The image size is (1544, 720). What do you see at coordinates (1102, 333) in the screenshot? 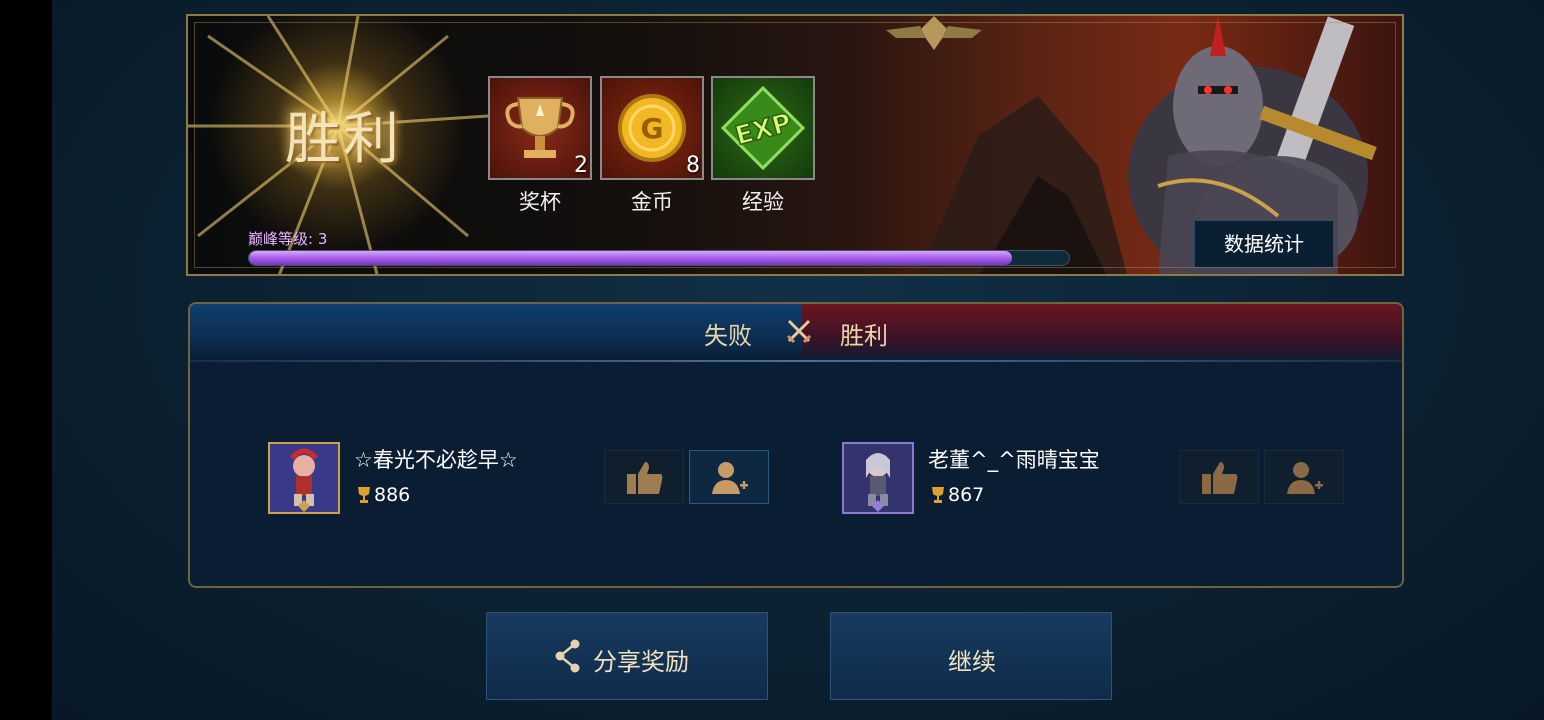
I see `victory-side-header` at bounding box center [1102, 333].